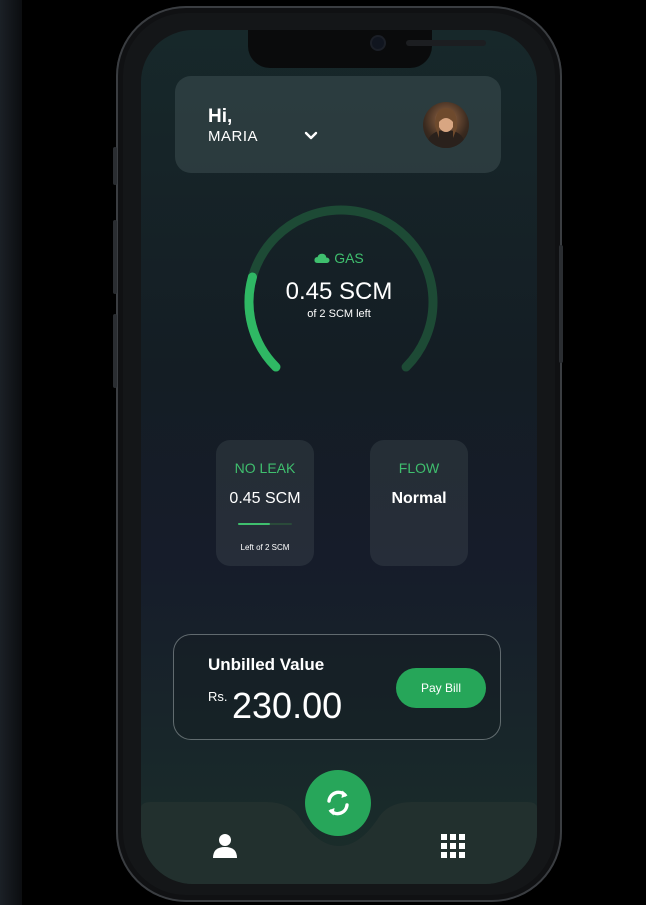  I want to click on background-edge, so click(11, 452).